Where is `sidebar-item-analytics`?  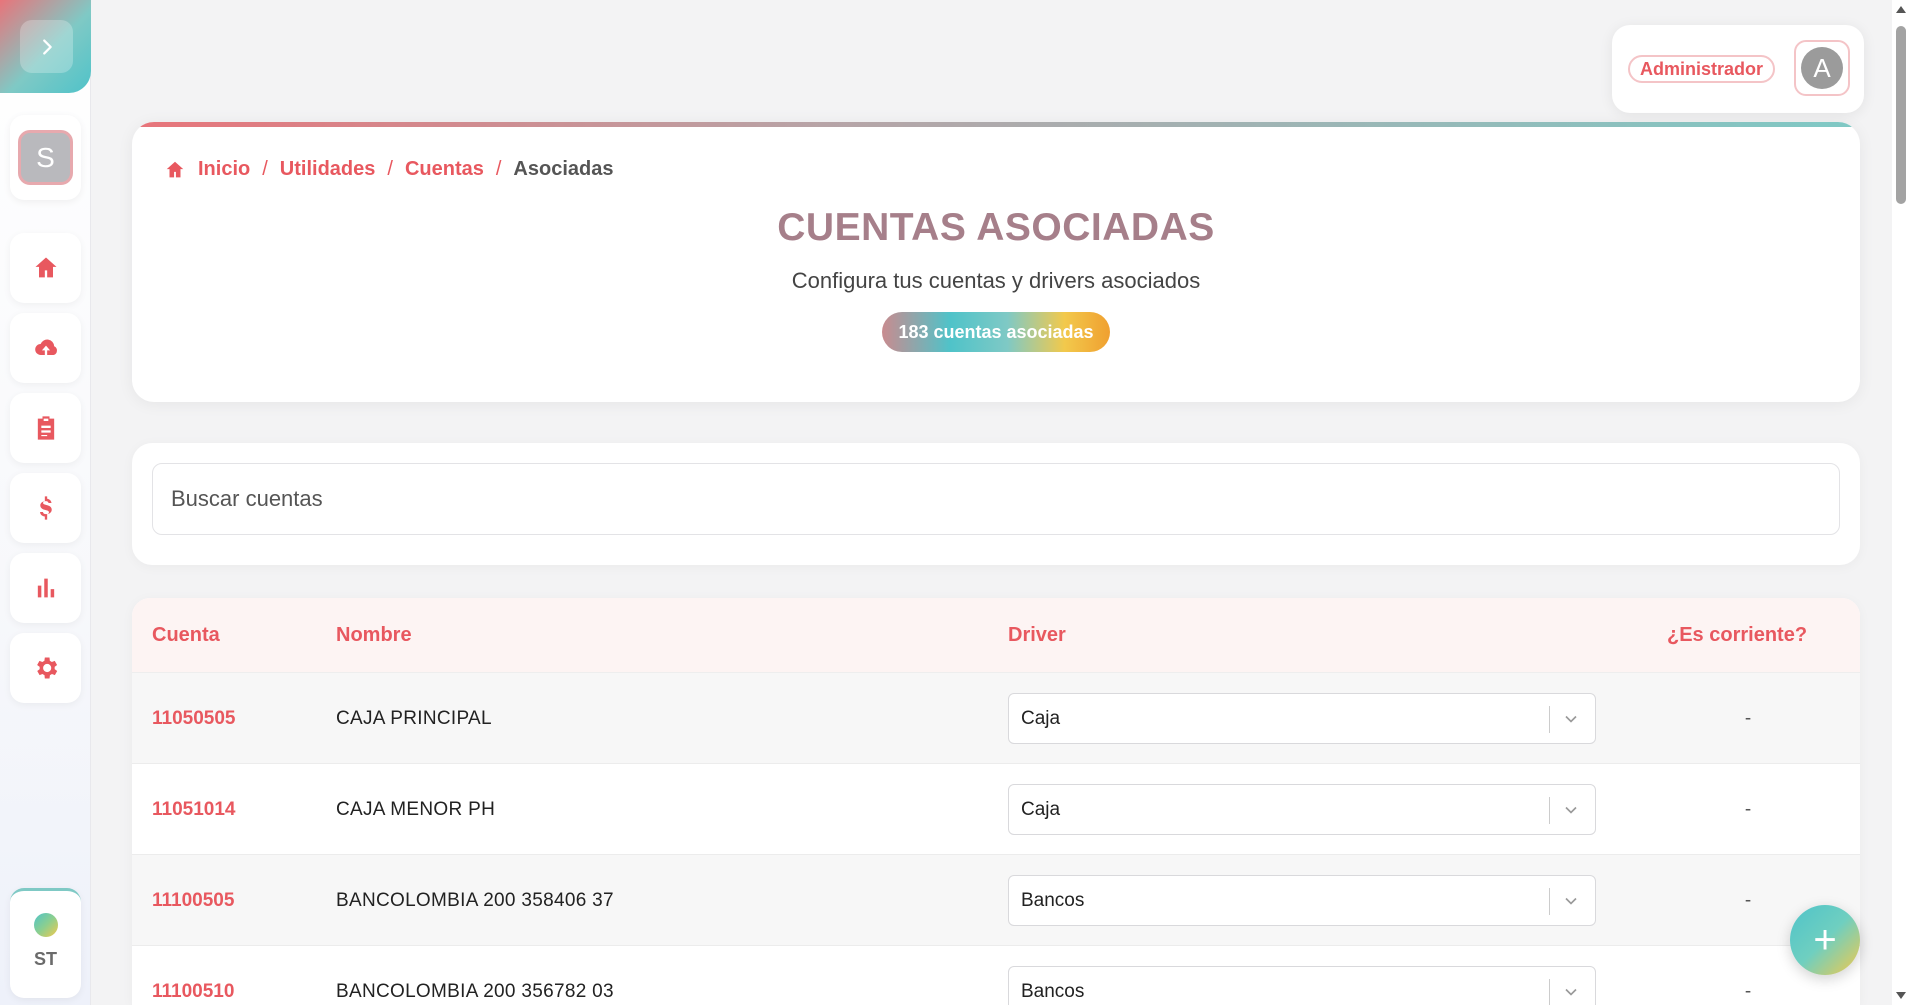 sidebar-item-analytics is located at coordinates (45, 588).